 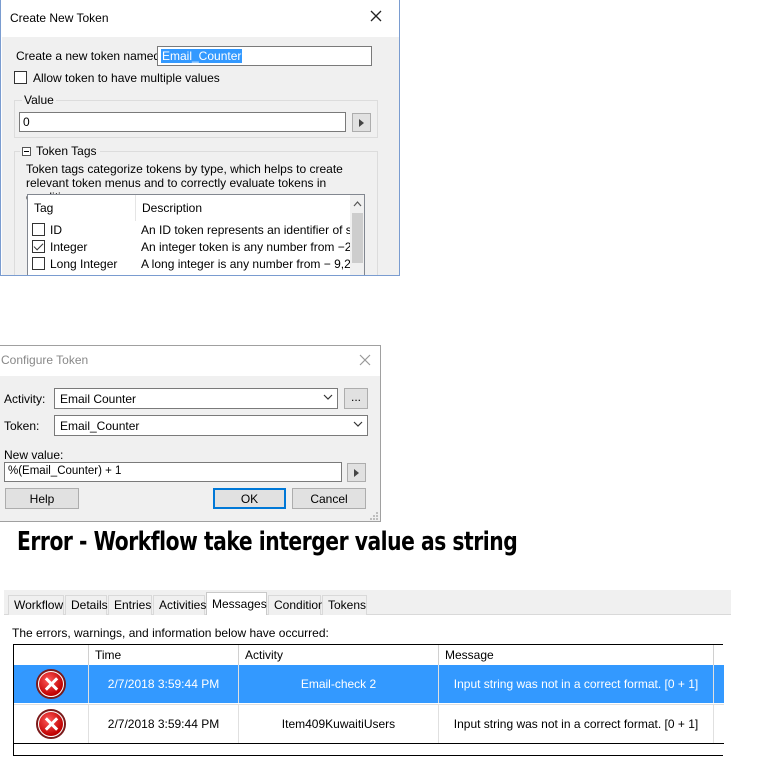 I want to click on new-value-insert-button, so click(x=356, y=472).